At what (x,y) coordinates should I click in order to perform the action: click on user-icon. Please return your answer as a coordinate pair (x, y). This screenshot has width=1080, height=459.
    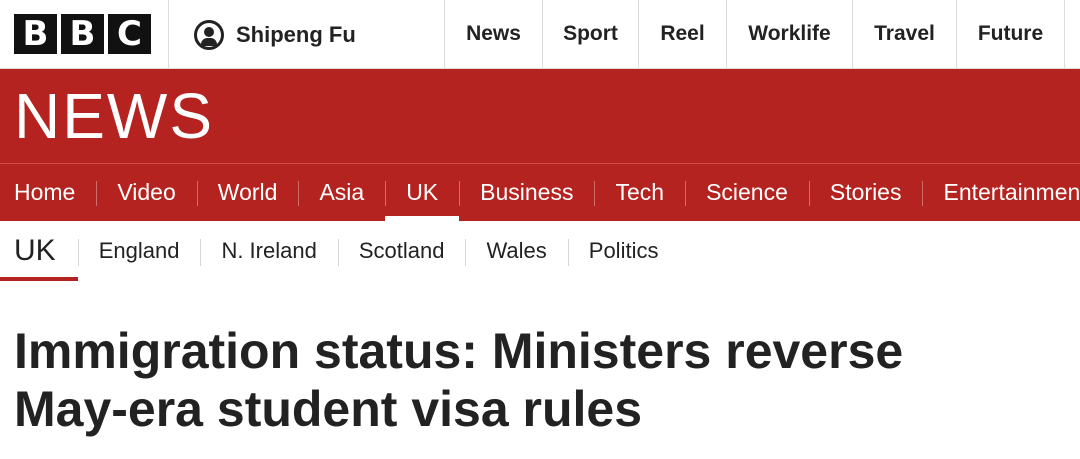
    Looking at the image, I should click on (209, 35).